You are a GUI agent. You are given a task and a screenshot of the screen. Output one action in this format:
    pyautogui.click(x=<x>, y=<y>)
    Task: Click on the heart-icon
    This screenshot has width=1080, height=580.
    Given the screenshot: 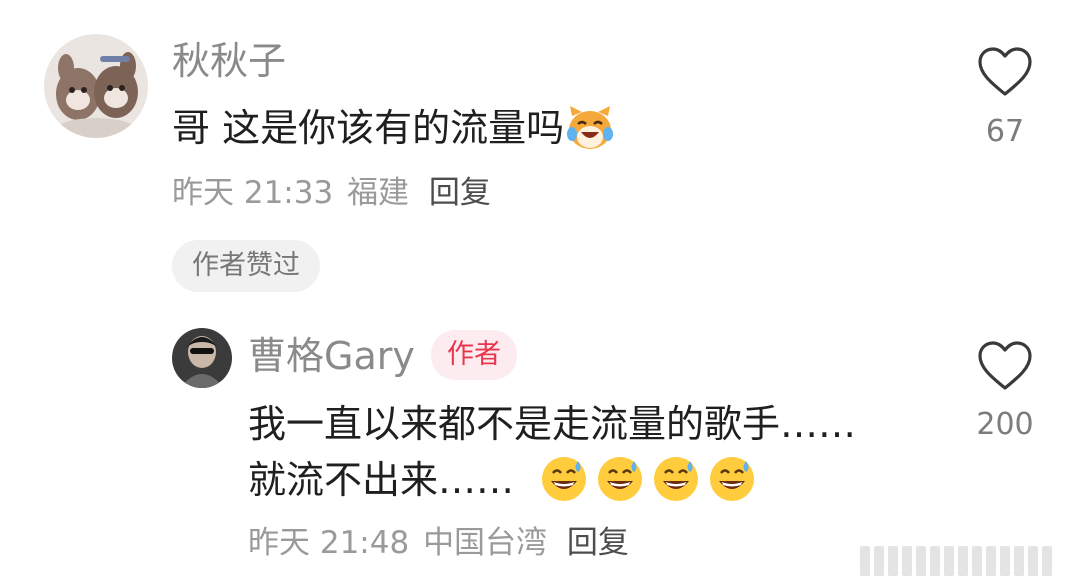 What is the action you would take?
    pyautogui.click(x=1005, y=72)
    